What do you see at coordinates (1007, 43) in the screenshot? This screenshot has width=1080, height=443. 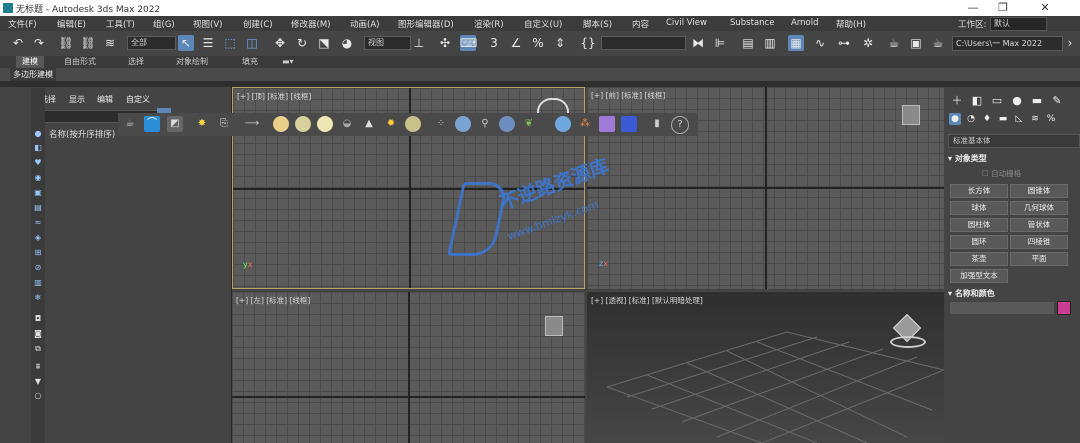 I see `project-path-field: C:\Users\一 Max 2022` at bounding box center [1007, 43].